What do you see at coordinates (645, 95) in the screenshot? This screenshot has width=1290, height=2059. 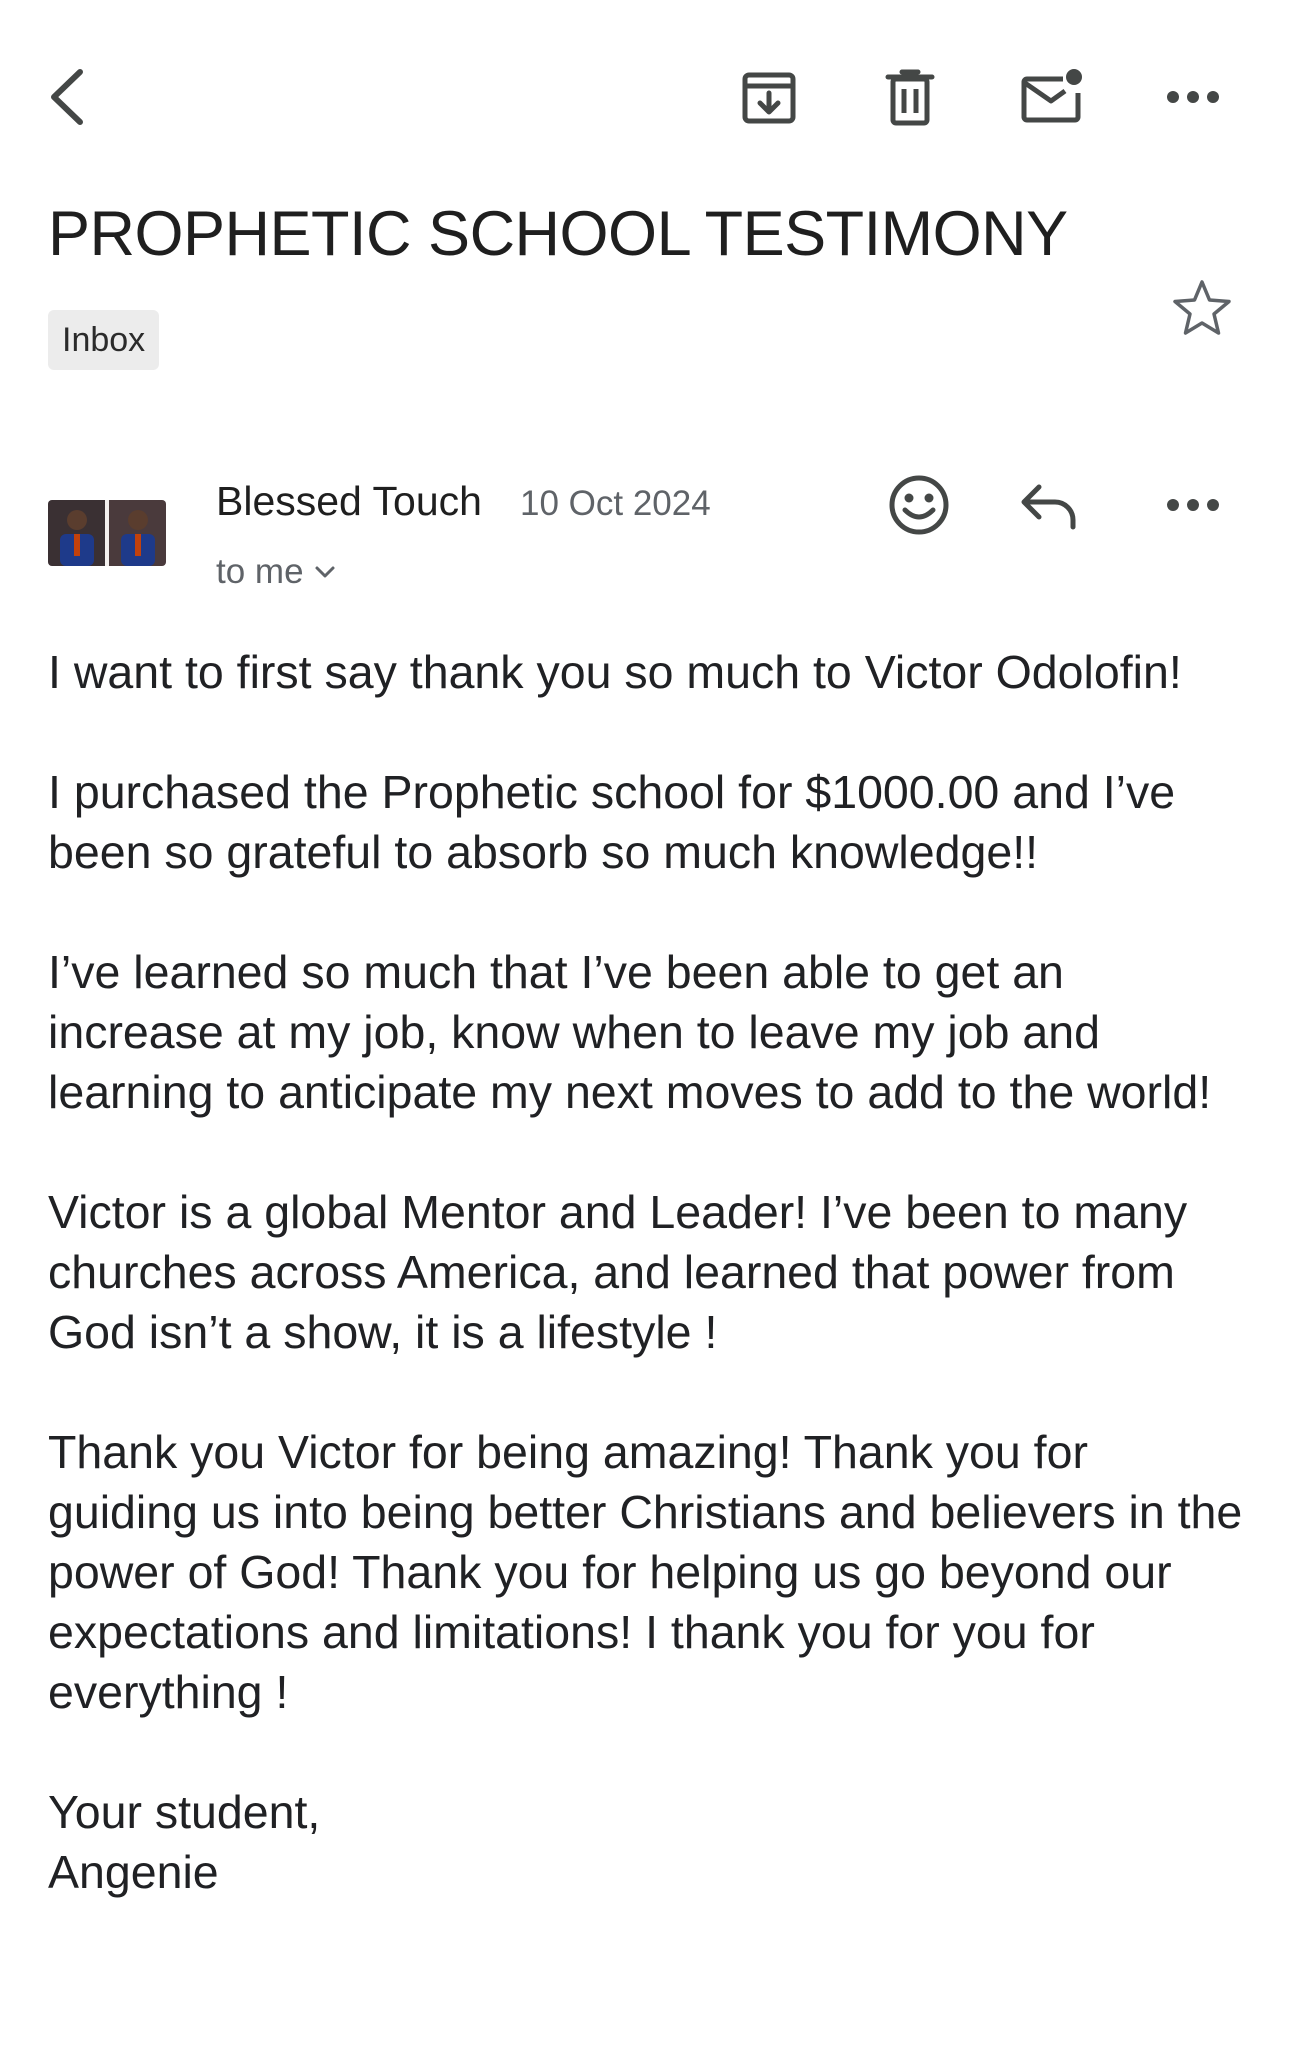 I see `top-toolbar` at bounding box center [645, 95].